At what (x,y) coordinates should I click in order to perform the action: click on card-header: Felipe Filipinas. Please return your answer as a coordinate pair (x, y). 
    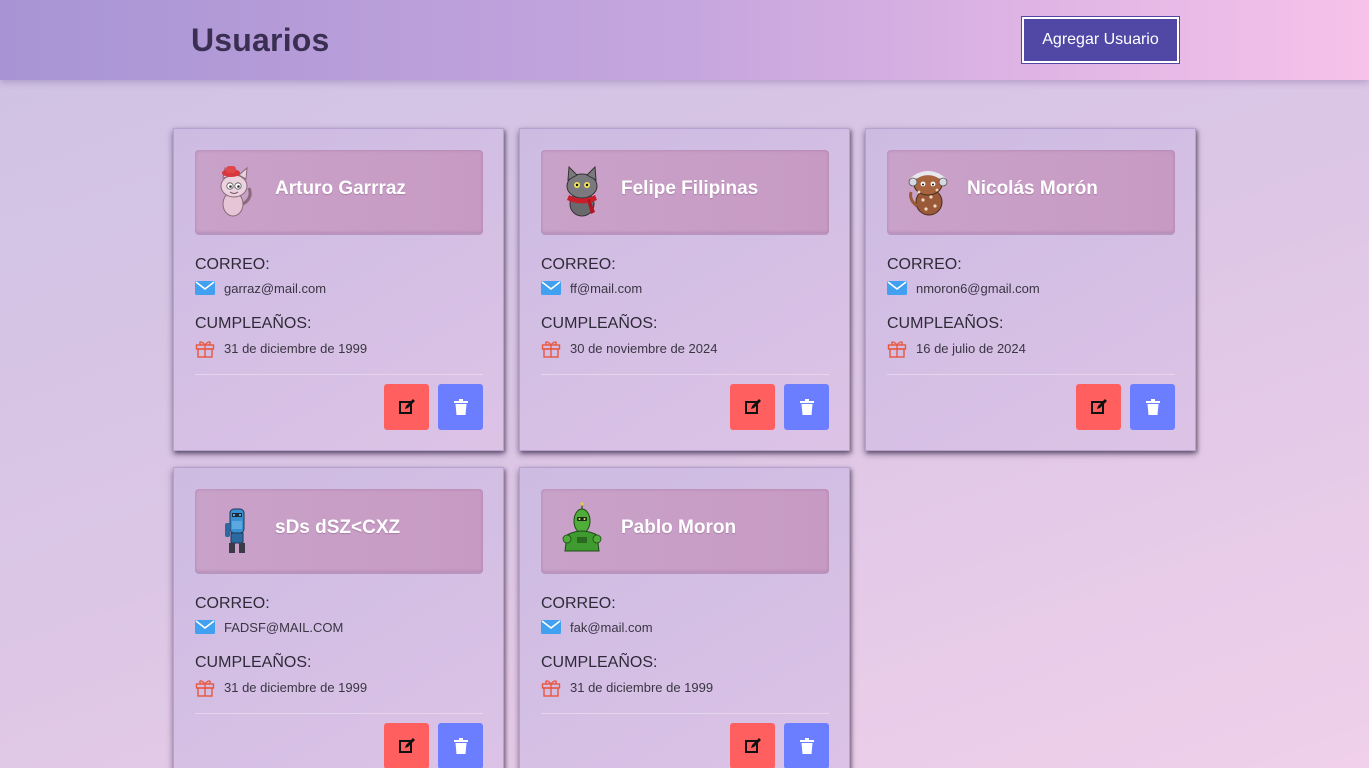
    Looking at the image, I should click on (685, 192).